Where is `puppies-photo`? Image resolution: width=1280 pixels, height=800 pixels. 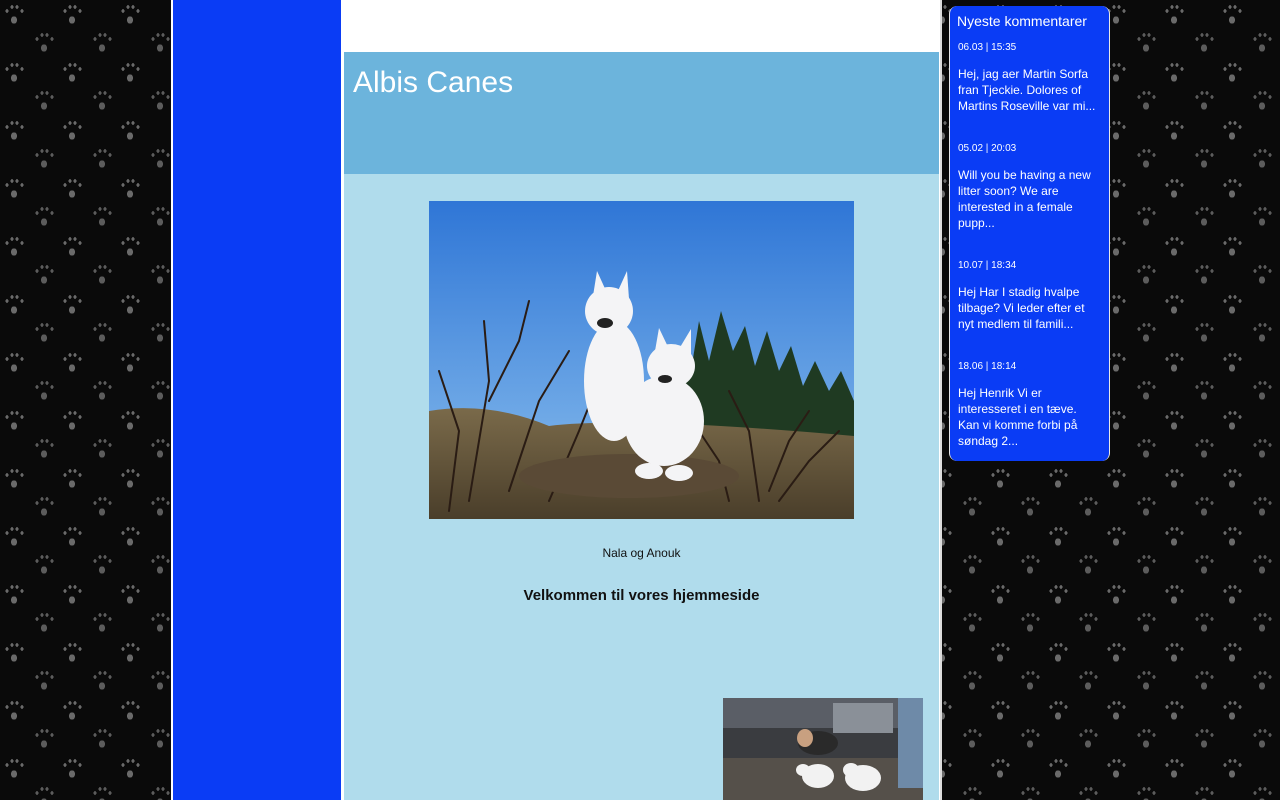
puppies-photo is located at coordinates (823, 749).